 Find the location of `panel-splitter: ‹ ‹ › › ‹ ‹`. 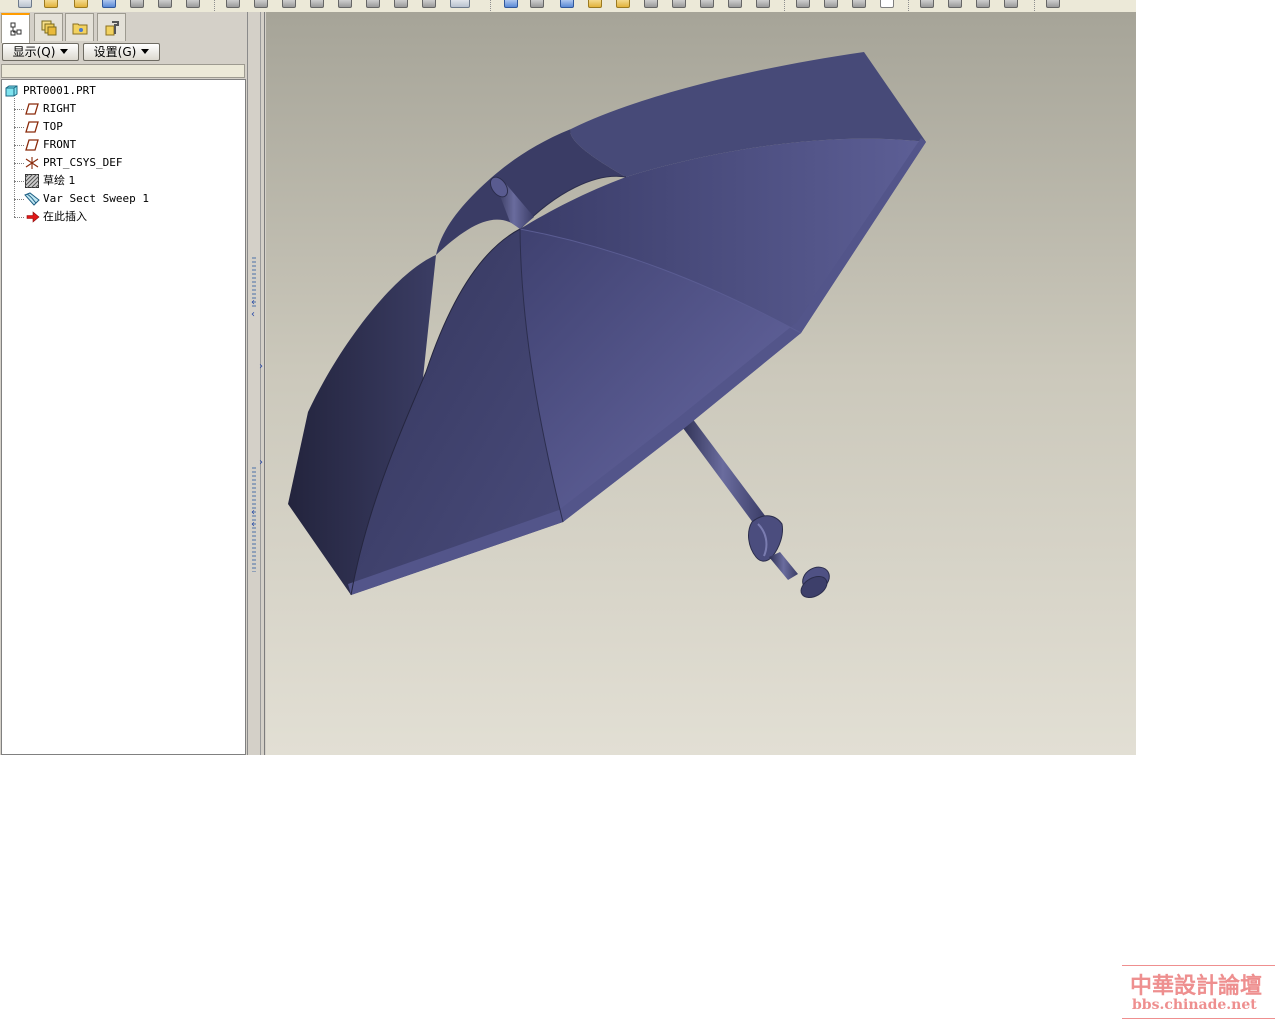

panel-splitter: ‹ ‹ › › ‹ ‹ is located at coordinates (256, 383).